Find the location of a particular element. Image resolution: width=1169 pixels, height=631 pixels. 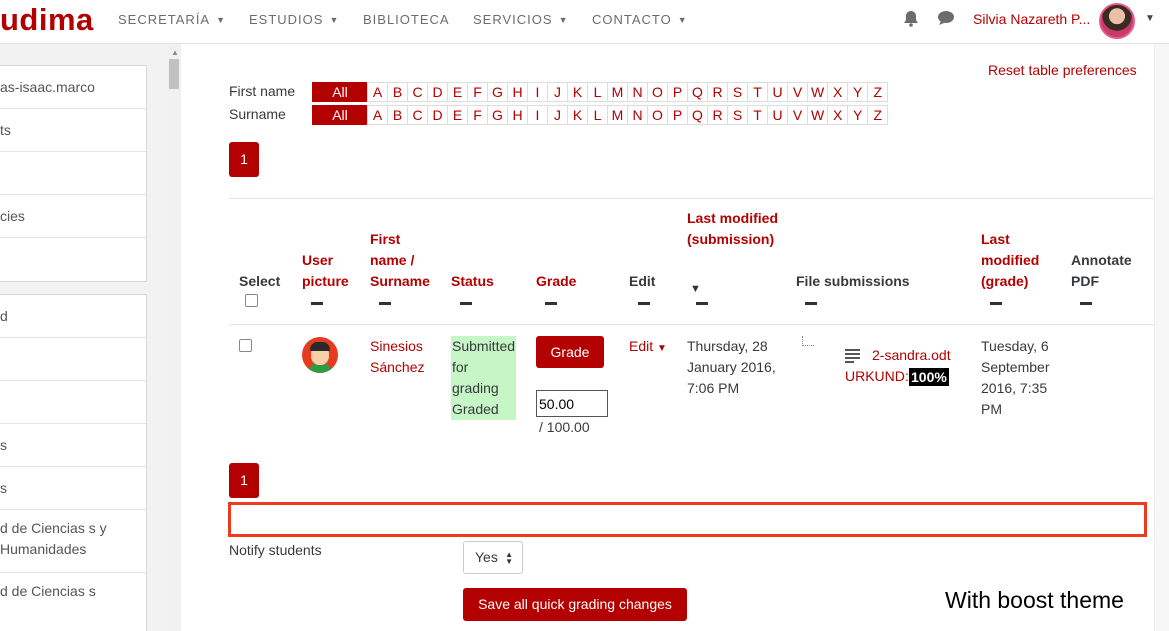

save-quick-grading-button: Save all quick grading changes is located at coordinates (575, 604).